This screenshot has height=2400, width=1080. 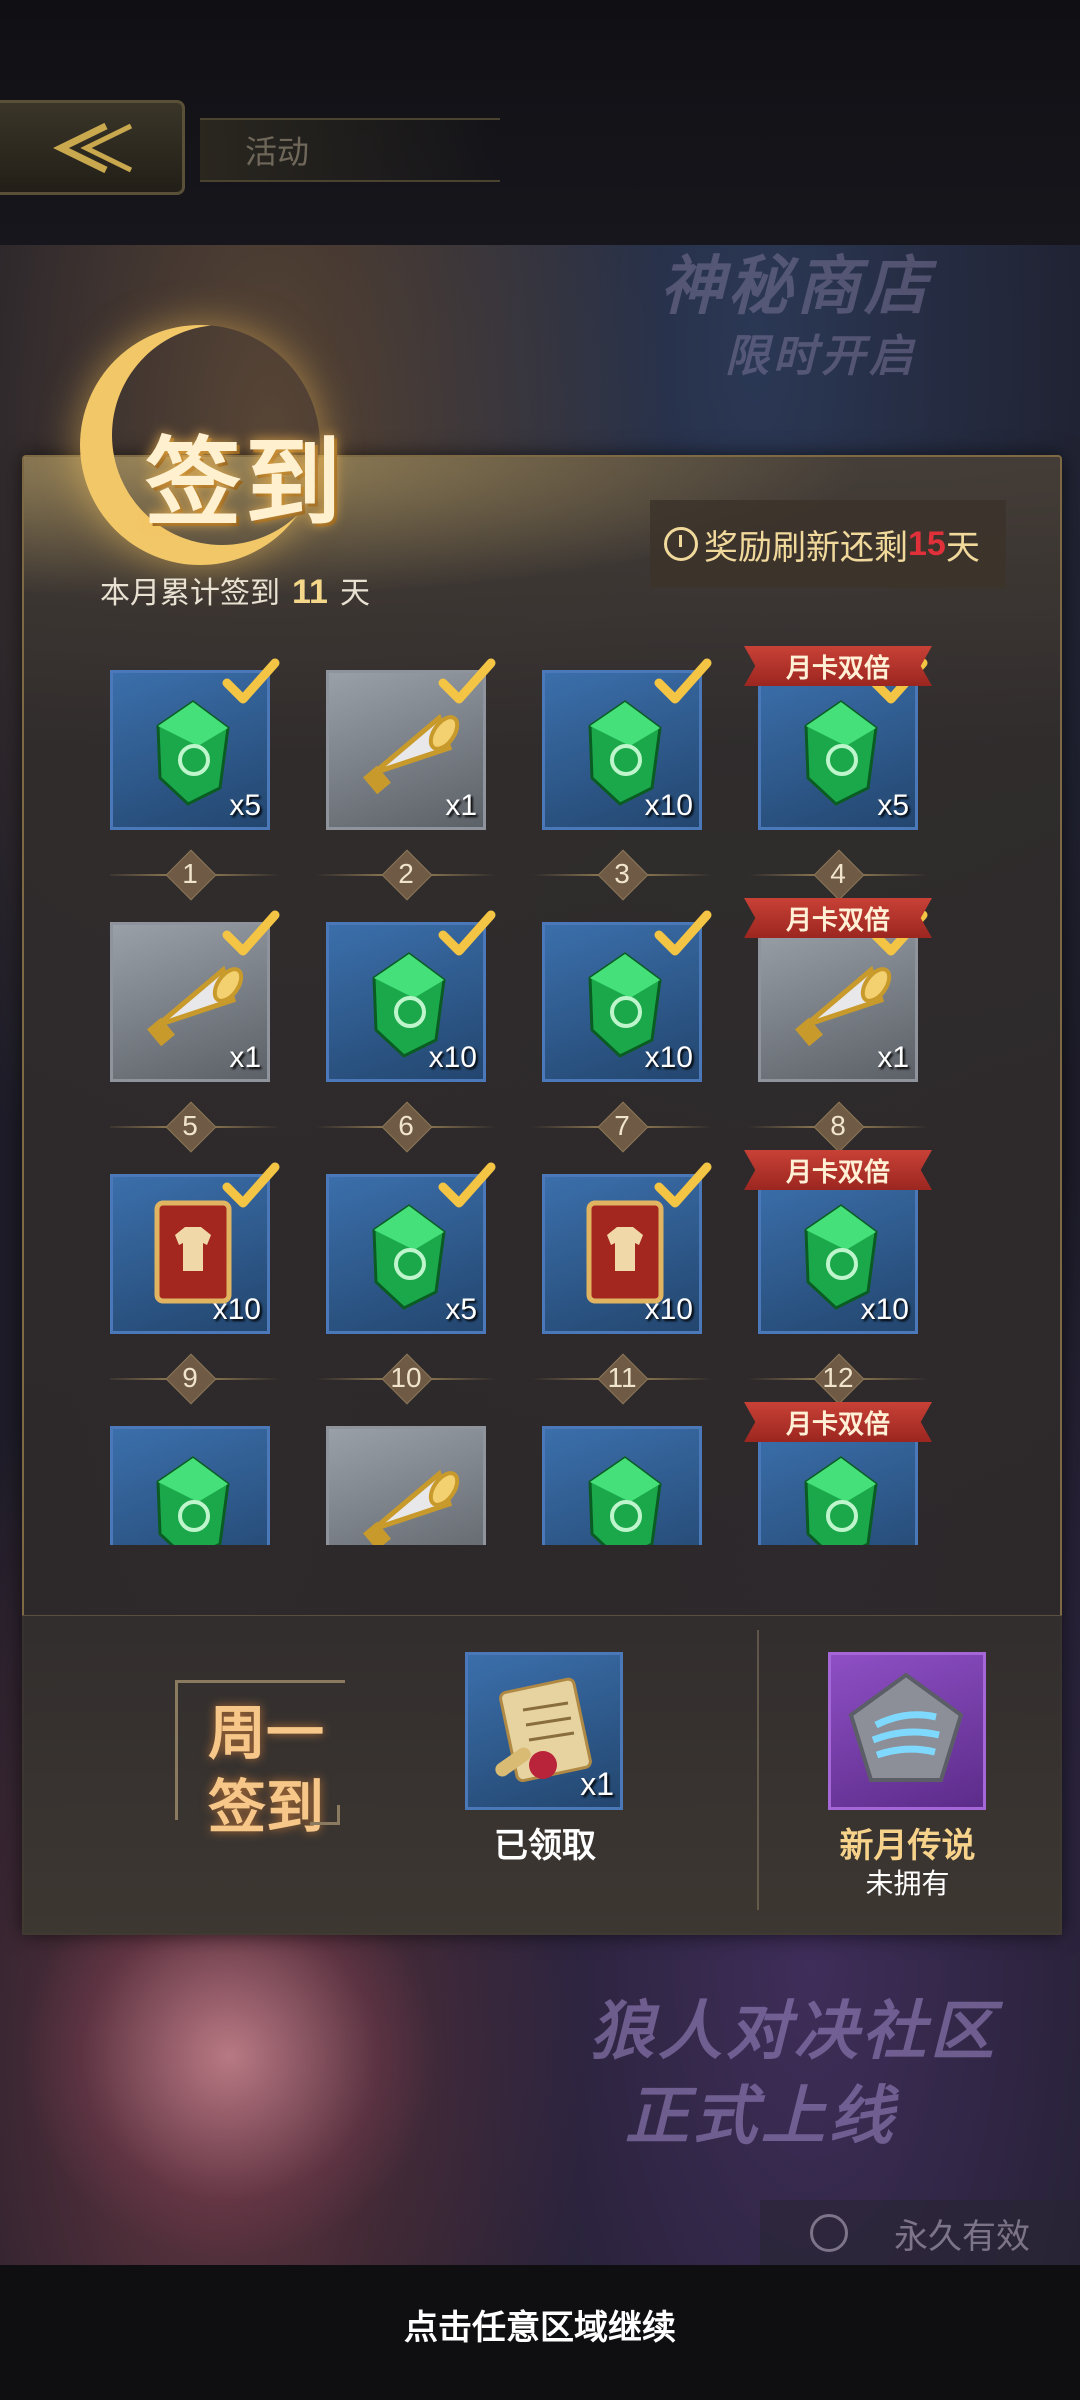 I want to click on reward-day-11: x10 11, so click(x=622, y=1274).